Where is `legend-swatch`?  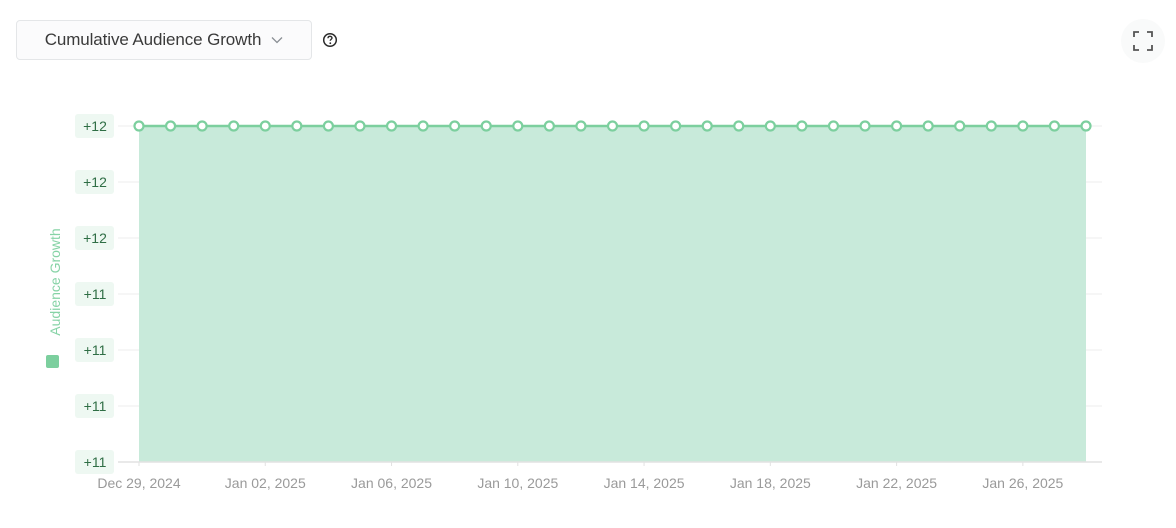
legend-swatch is located at coordinates (52, 361).